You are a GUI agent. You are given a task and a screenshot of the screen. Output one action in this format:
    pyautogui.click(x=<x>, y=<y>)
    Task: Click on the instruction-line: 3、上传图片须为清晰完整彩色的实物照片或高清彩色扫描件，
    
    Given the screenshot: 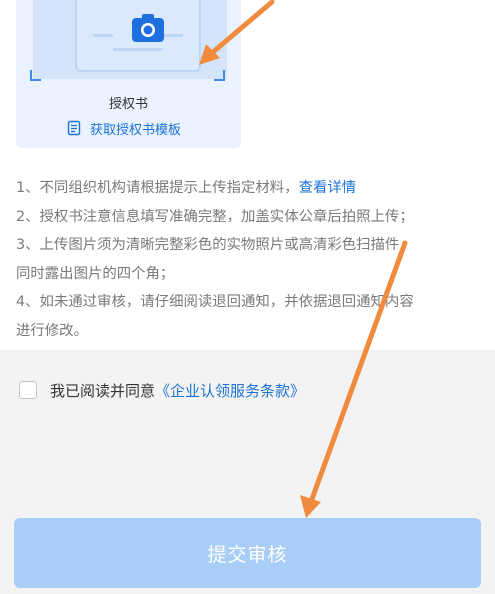 What is the action you would take?
    pyautogui.click(x=215, y=245)
    